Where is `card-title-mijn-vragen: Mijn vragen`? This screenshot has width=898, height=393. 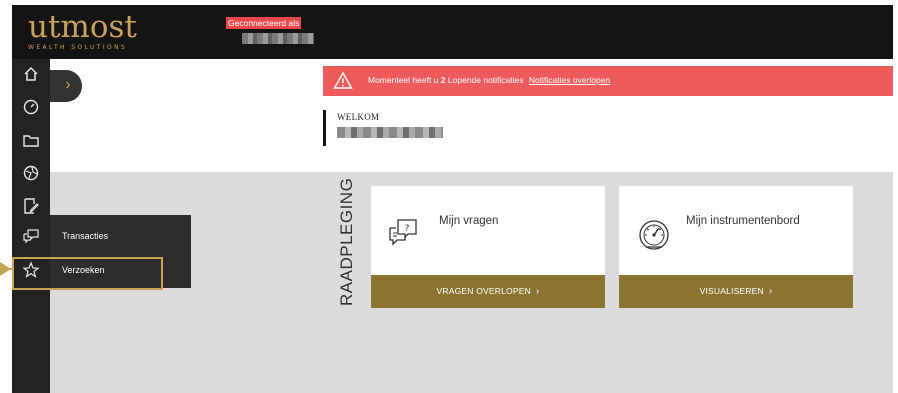 card-title-mijn-vragen: Mijn vragen is located at coordinates (469, 221).